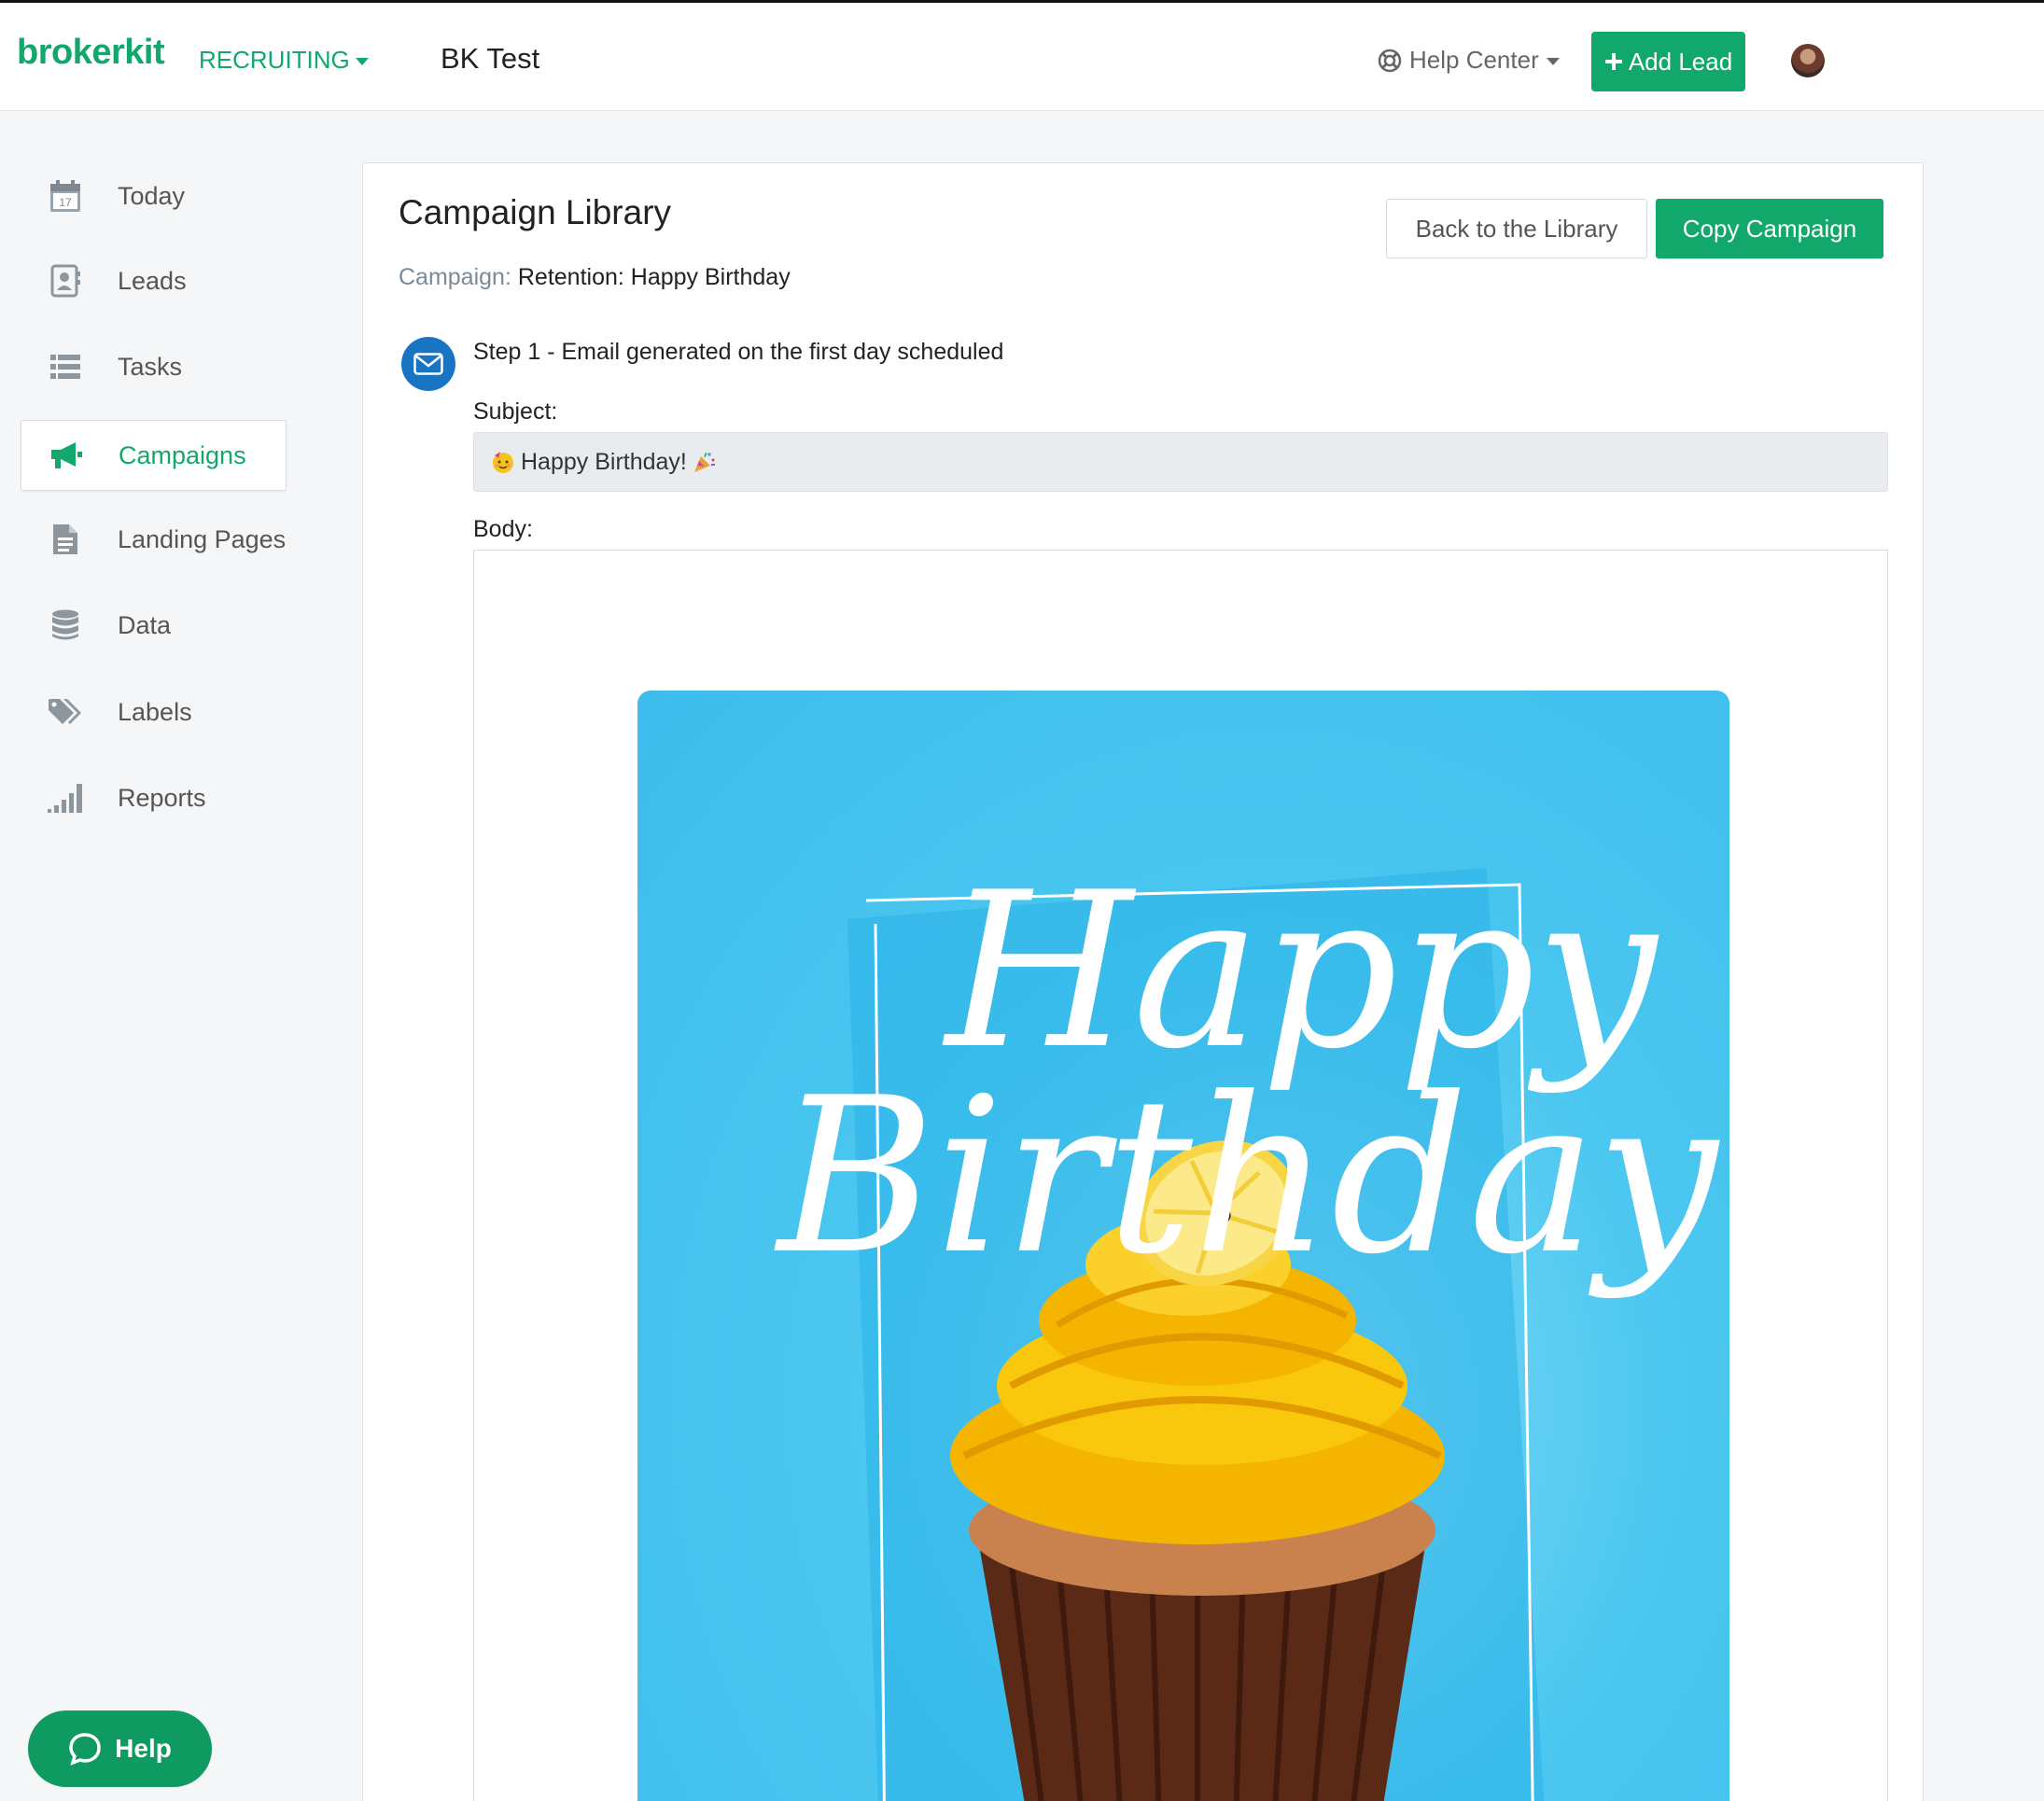 Image resolution: width=2044 pixels, height=1801 pixels. I want to click on party-popper-emoji-icon, so click(704, 462).